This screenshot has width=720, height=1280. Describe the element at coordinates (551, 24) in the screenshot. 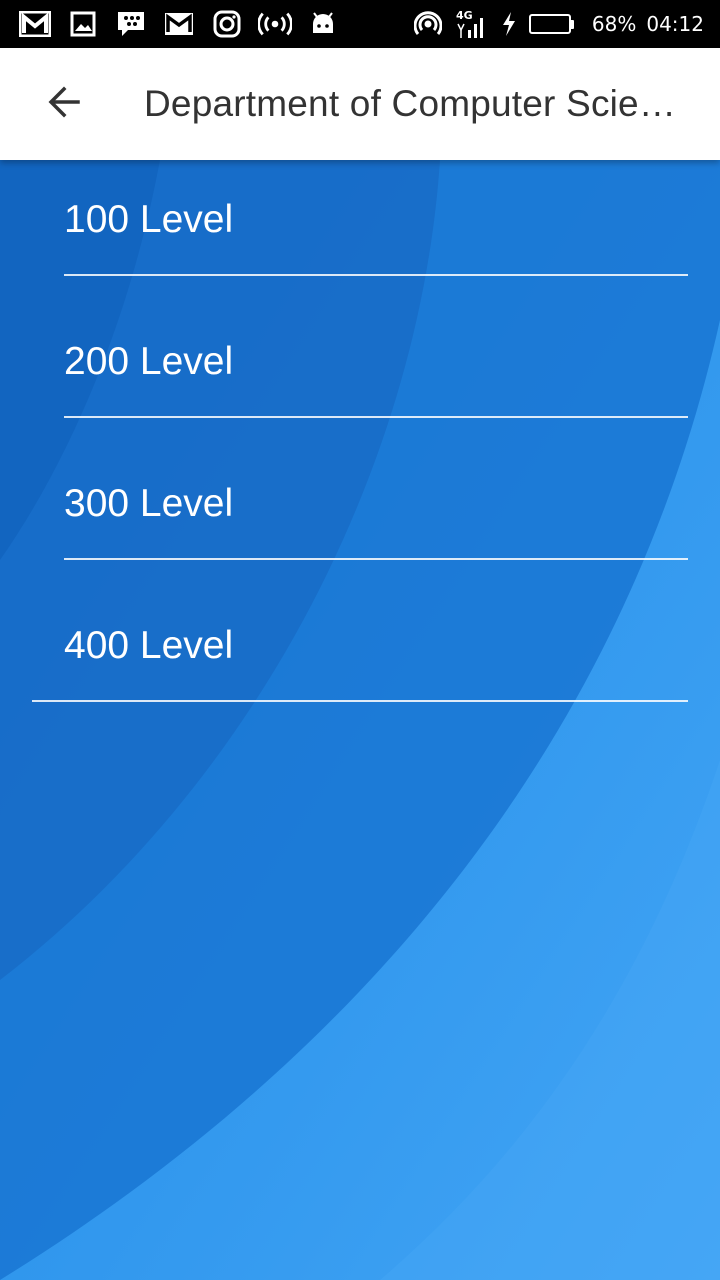

I see `battery-icon` at that location.